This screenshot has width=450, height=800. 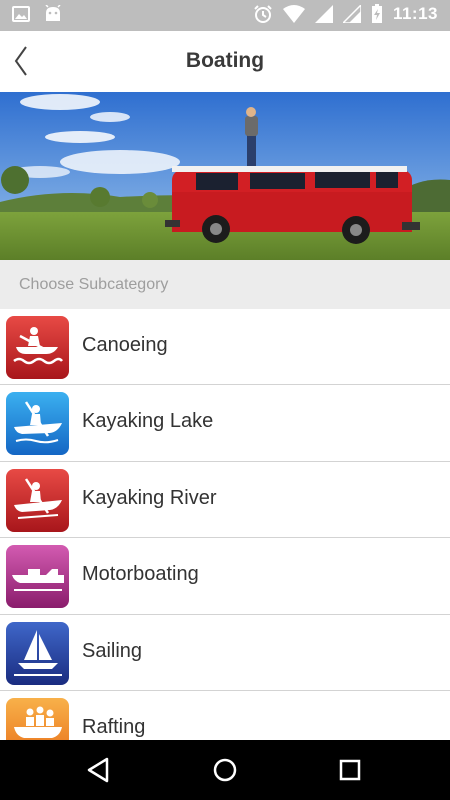 What do you see at coordinates (37, 347) in the screenshot?
I see `canoe-icon` at bounding box center [37, 347].